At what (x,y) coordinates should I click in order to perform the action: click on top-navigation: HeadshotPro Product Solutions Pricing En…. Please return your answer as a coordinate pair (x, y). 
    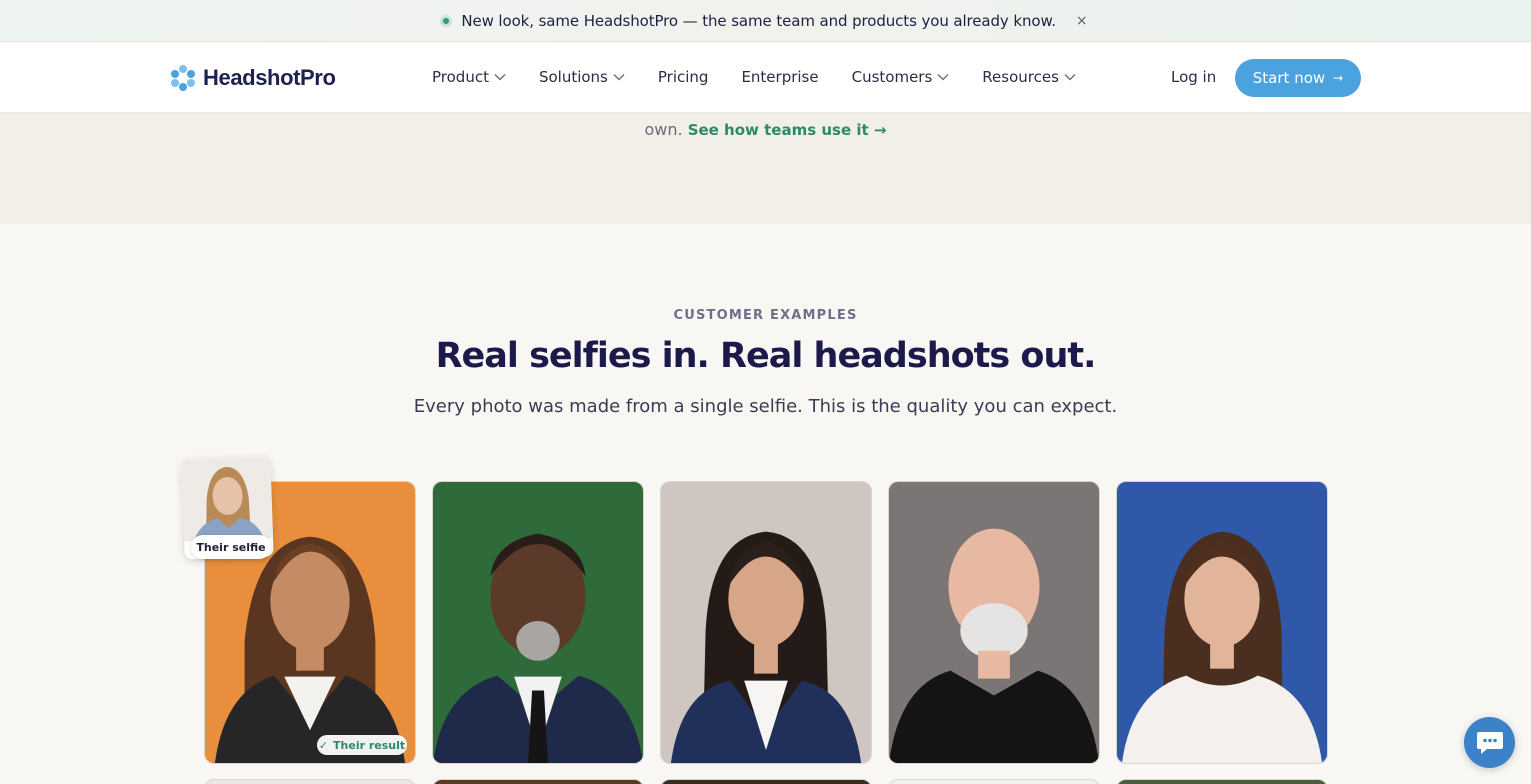
    Looking at the image, I should click on (765, 78).